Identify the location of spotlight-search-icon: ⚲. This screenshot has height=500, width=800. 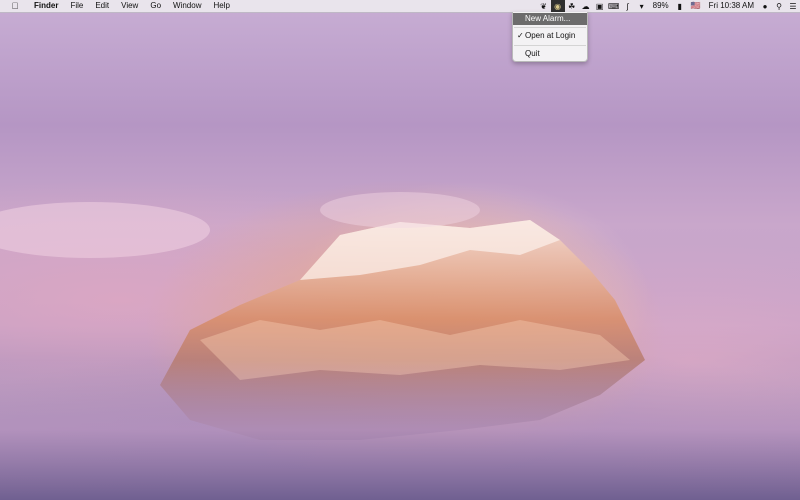
(779, 6).